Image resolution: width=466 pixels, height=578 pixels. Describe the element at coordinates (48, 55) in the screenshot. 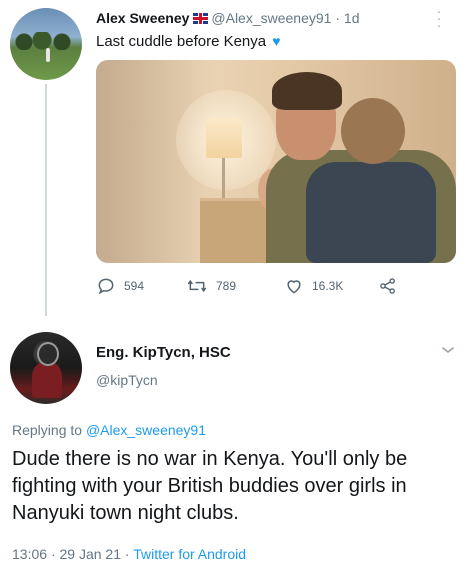

I see `avatar-figure` at that location.